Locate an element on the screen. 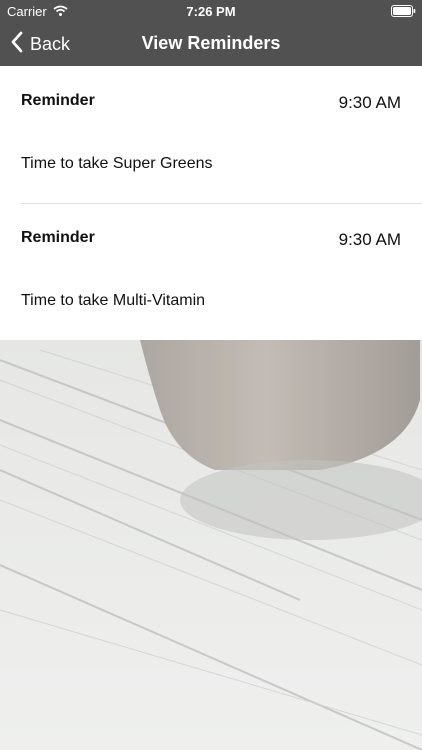 The width and height of the screenshot is (422, 750). top-bar: Carrier 7:26 PM Back View Reminders is located at coordinates (211, 33).